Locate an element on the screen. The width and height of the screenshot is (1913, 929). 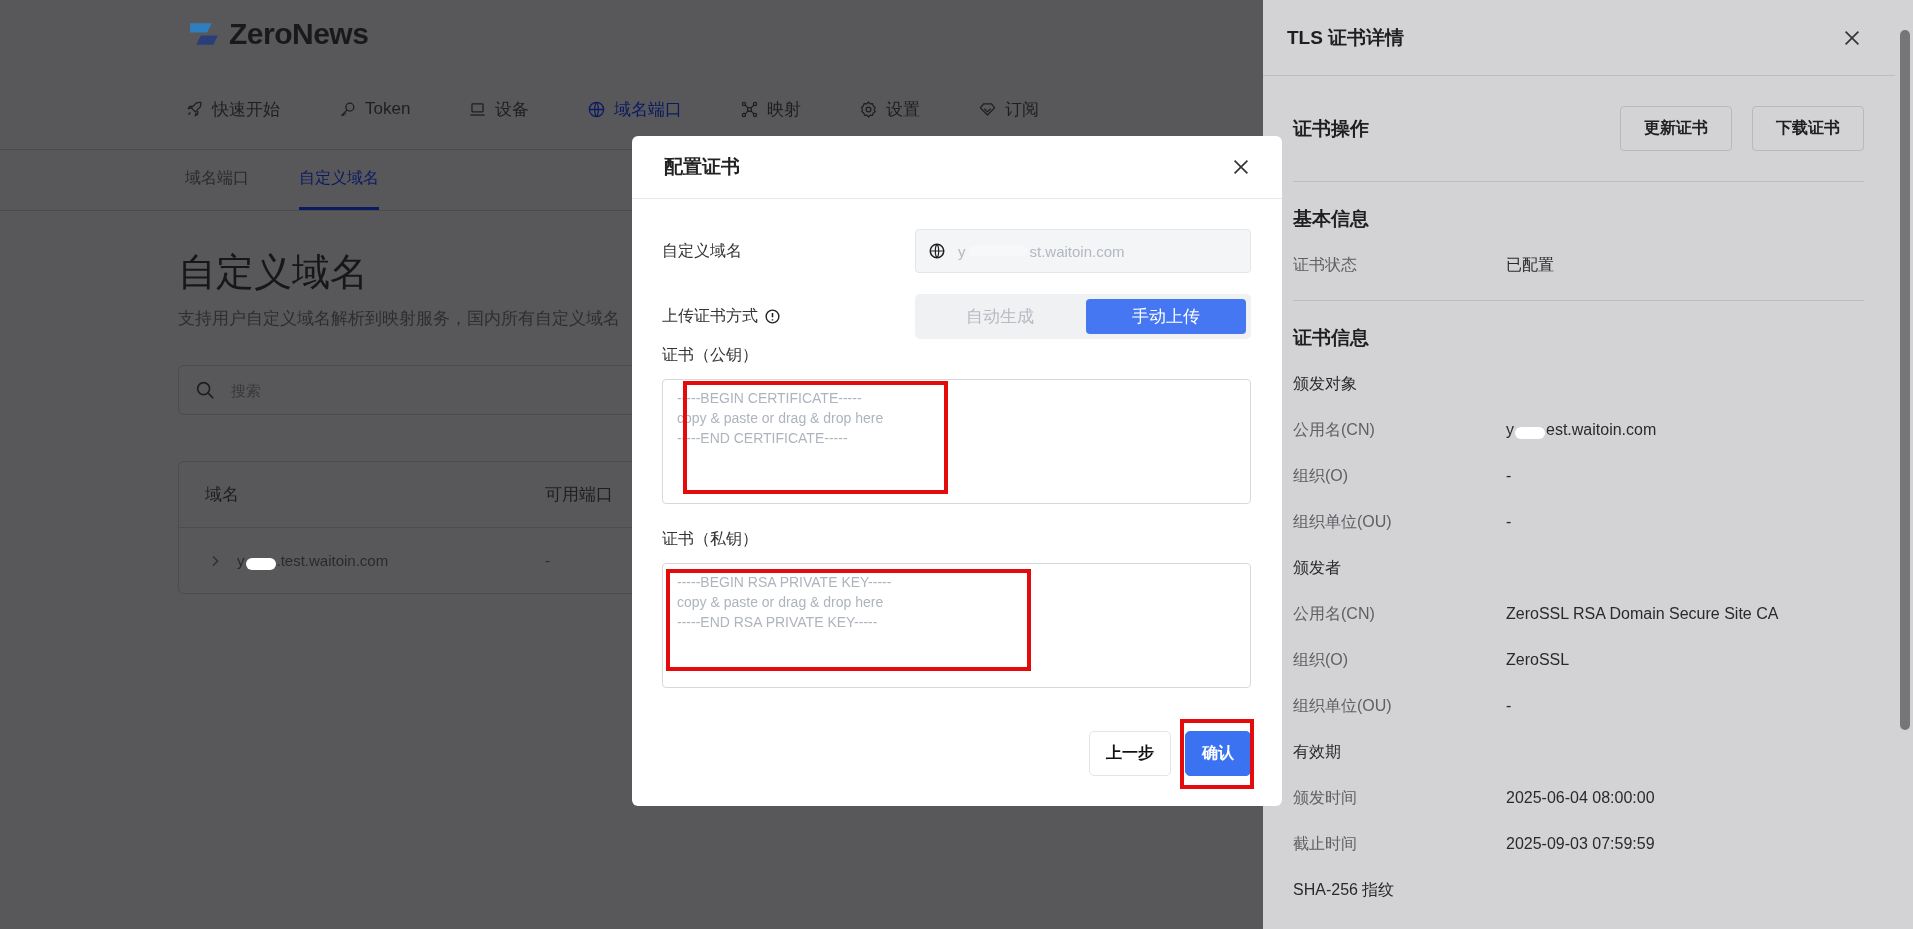
section-title: 证书操作 is located at coordinates (1331, 128).